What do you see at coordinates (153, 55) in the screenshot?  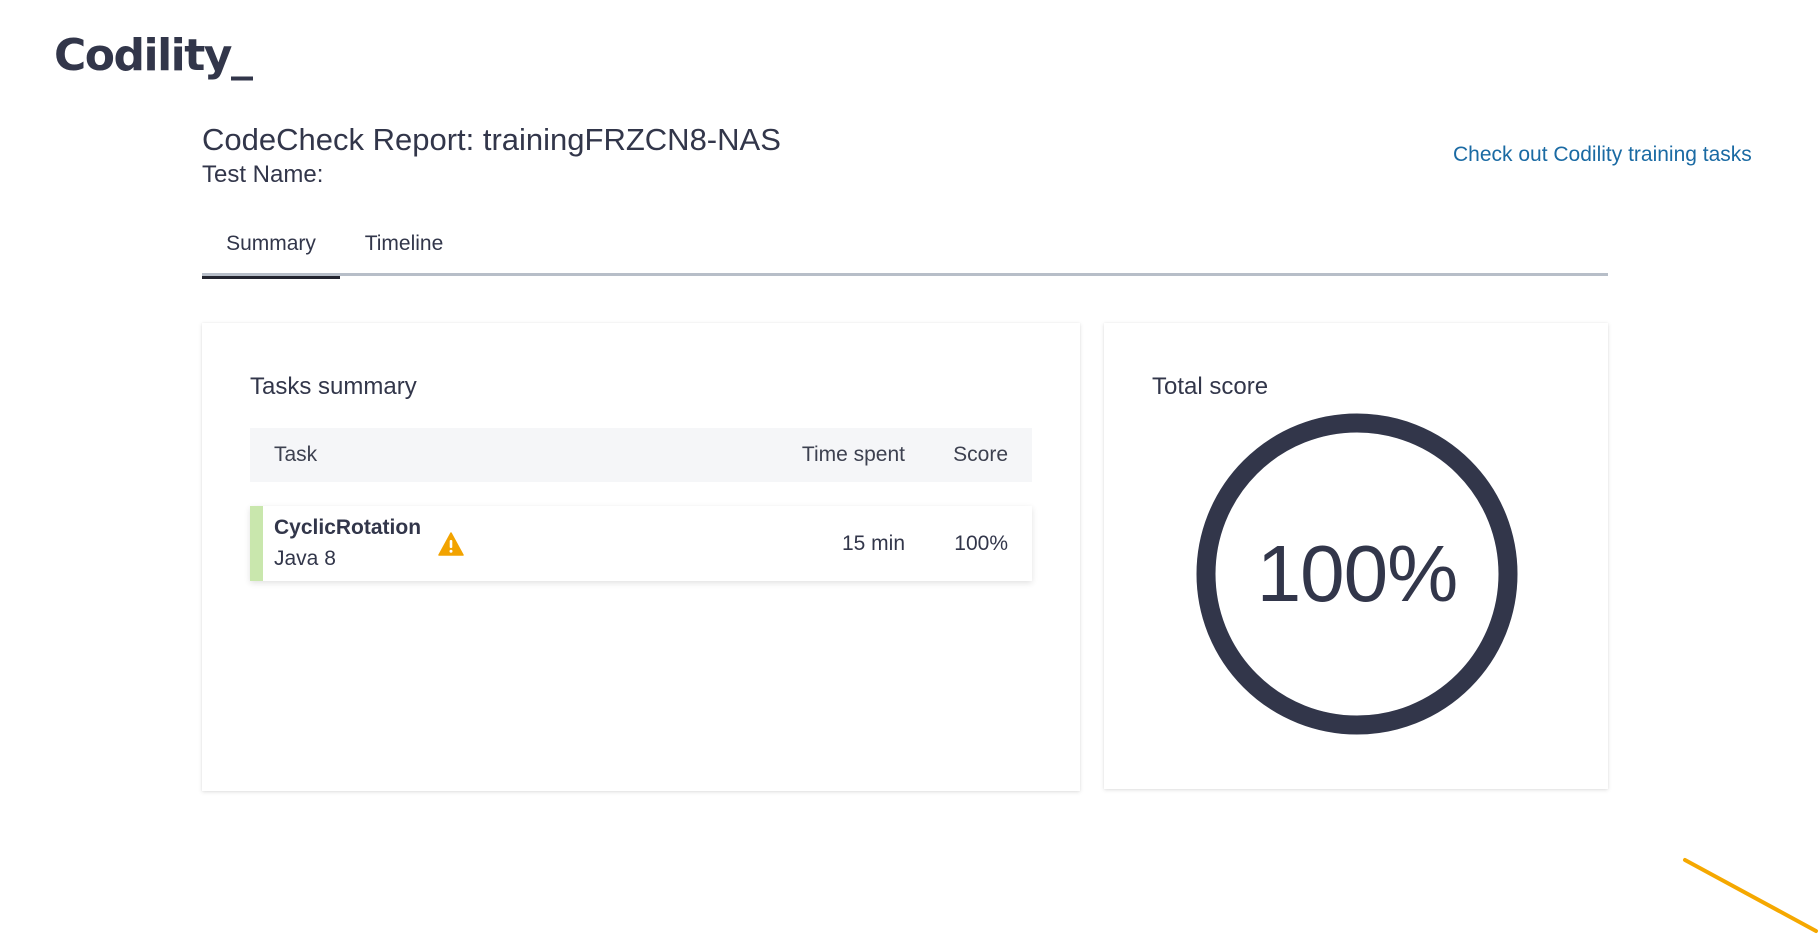 I see `codility-logo: Codility_` at bounding box center [153, 55].